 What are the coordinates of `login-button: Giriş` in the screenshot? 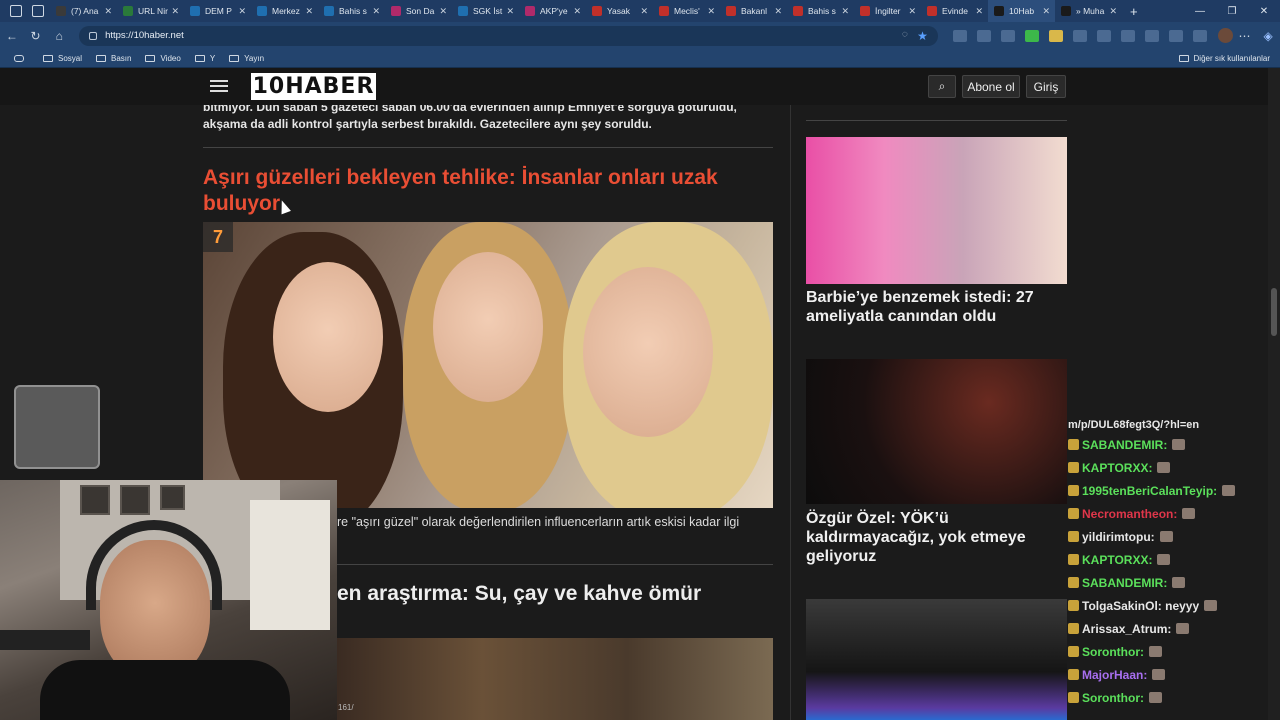 It's located at (1046, 86).